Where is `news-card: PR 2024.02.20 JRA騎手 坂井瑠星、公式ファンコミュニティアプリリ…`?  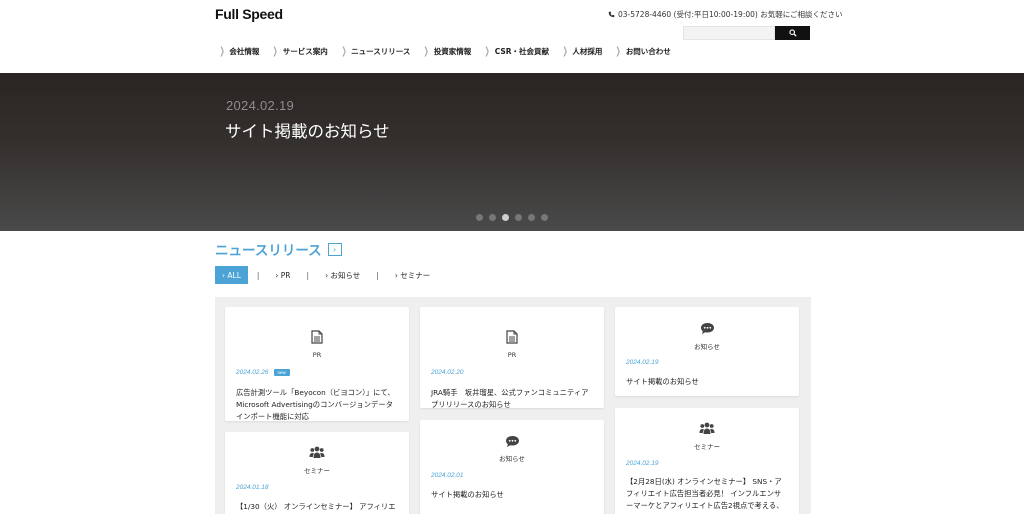 news-card: PR 2024.02.20 JRA騎手 坂井瑠星、公式ファンコミュニティアプリリ… is located at coordinates (512, 359).